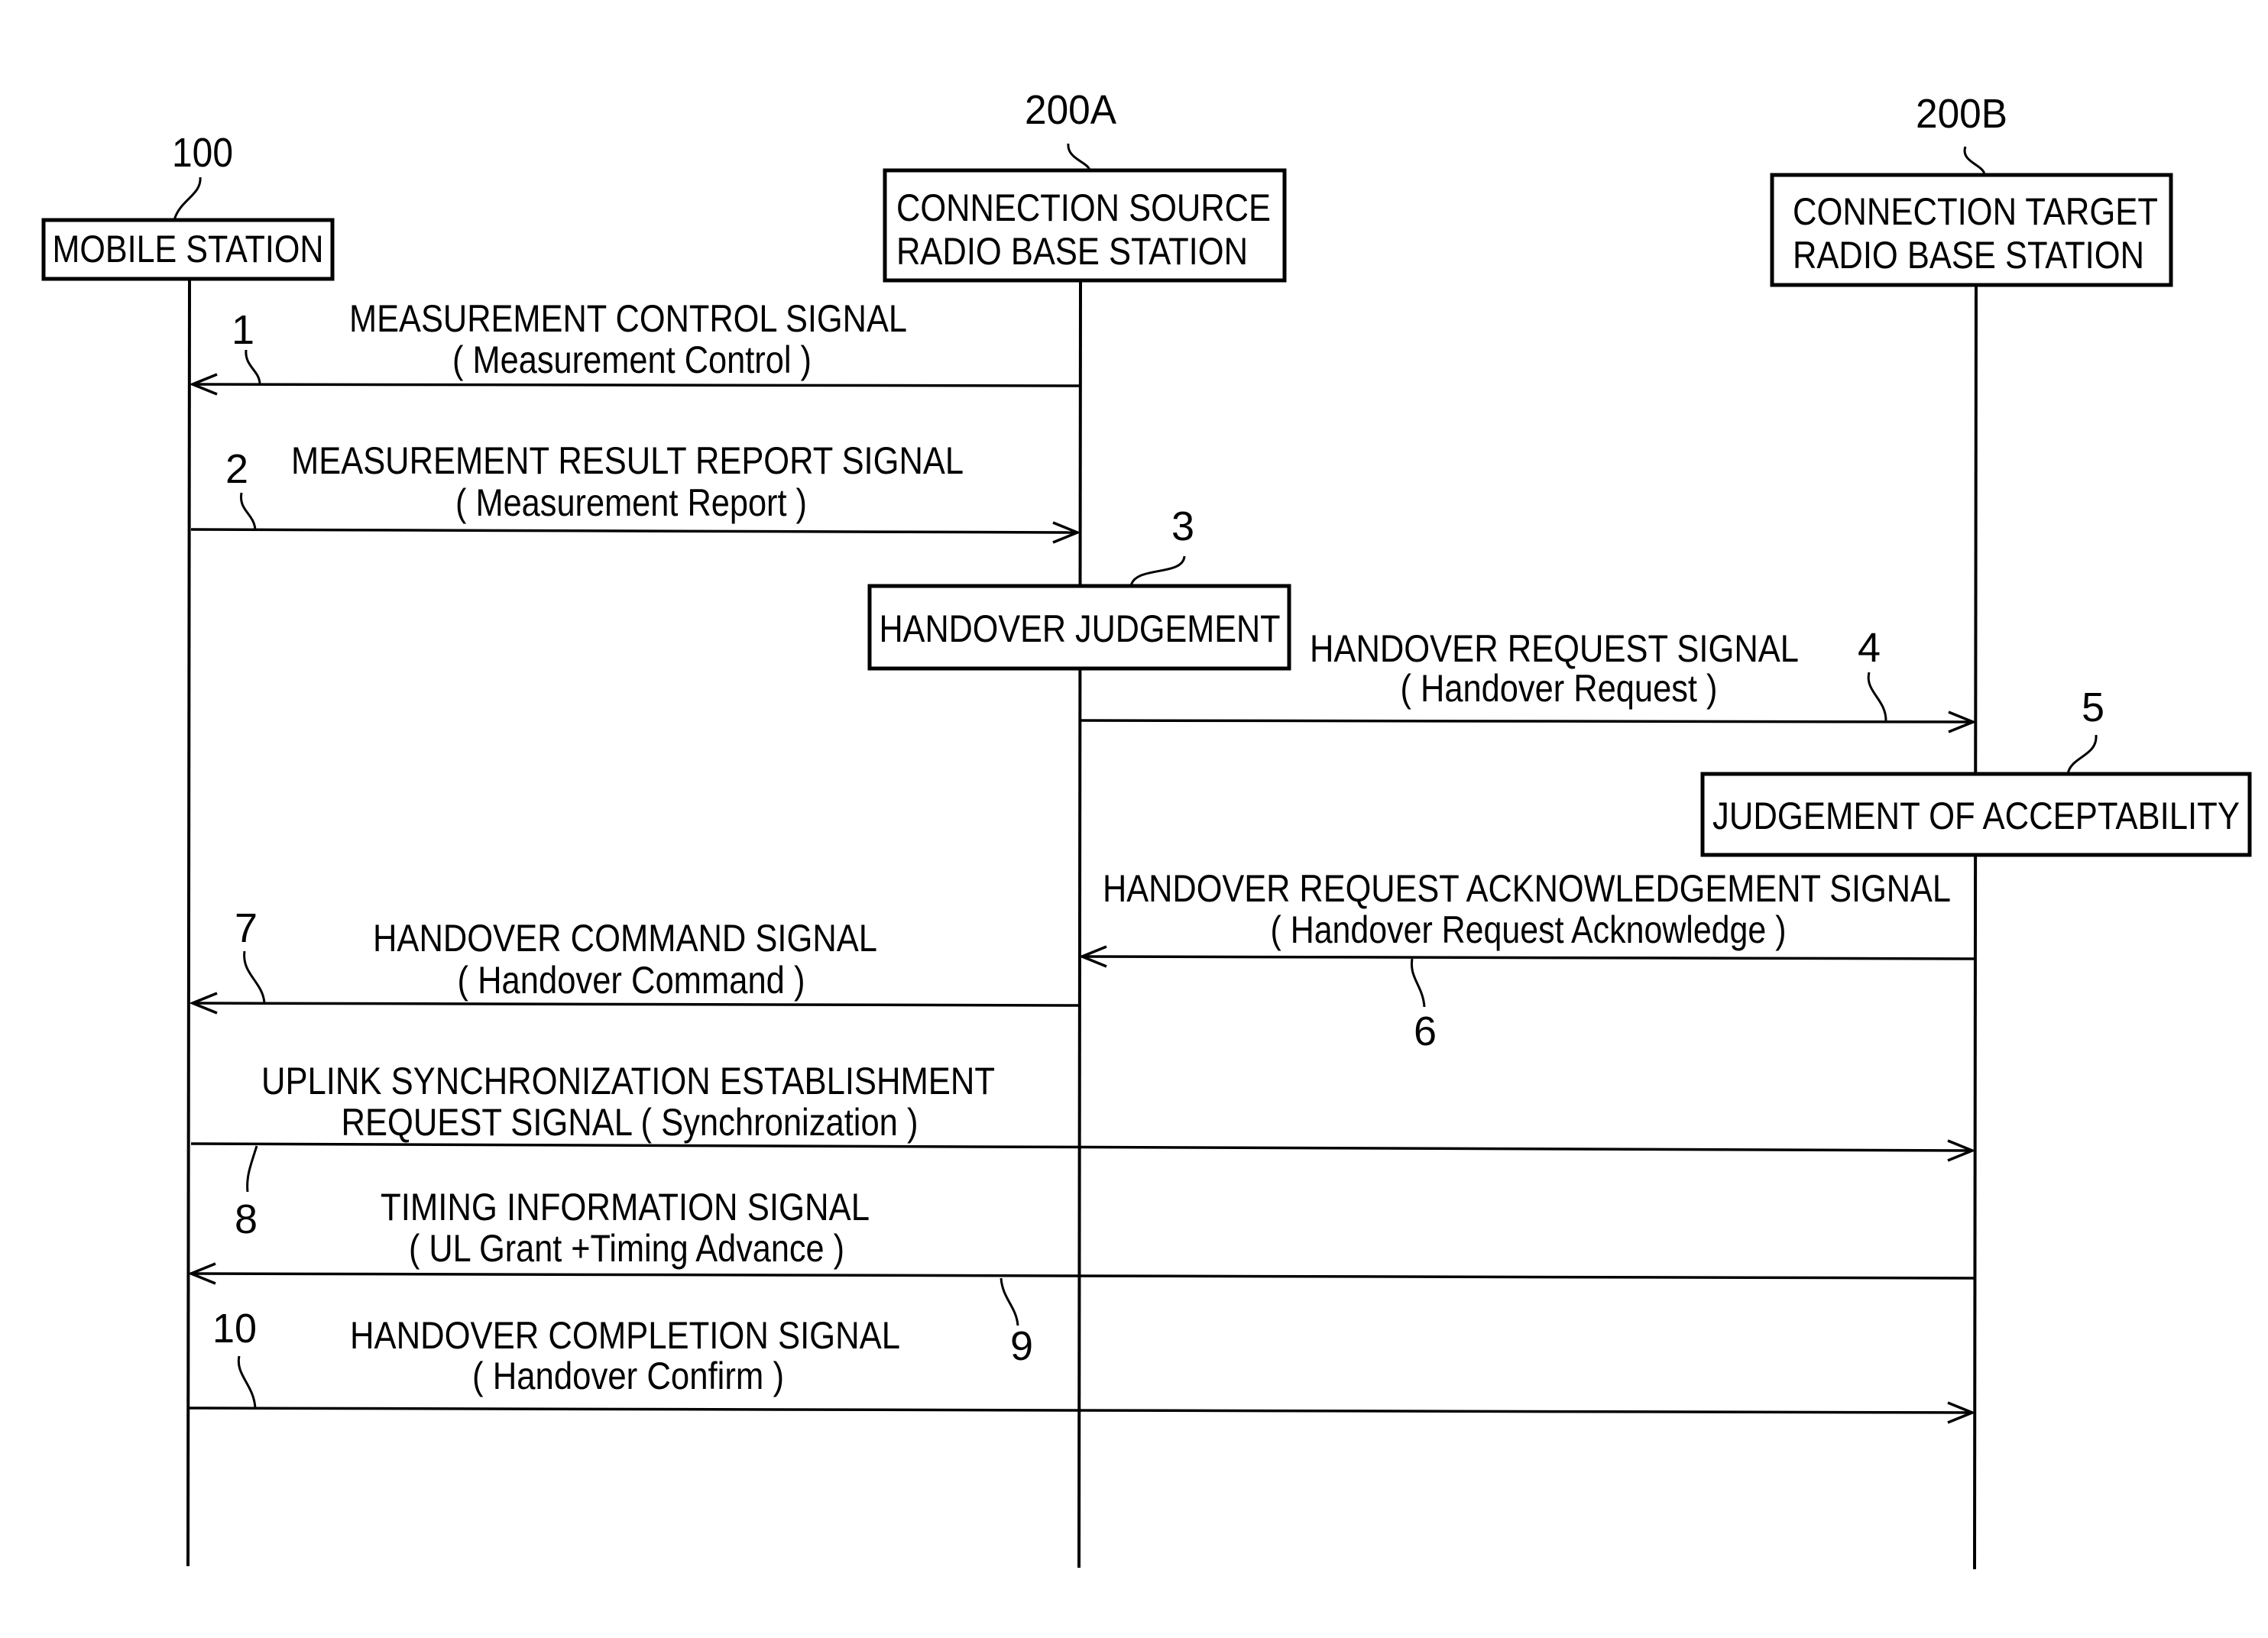  I want to click on ref-number-100: 100, so click(202, 153).